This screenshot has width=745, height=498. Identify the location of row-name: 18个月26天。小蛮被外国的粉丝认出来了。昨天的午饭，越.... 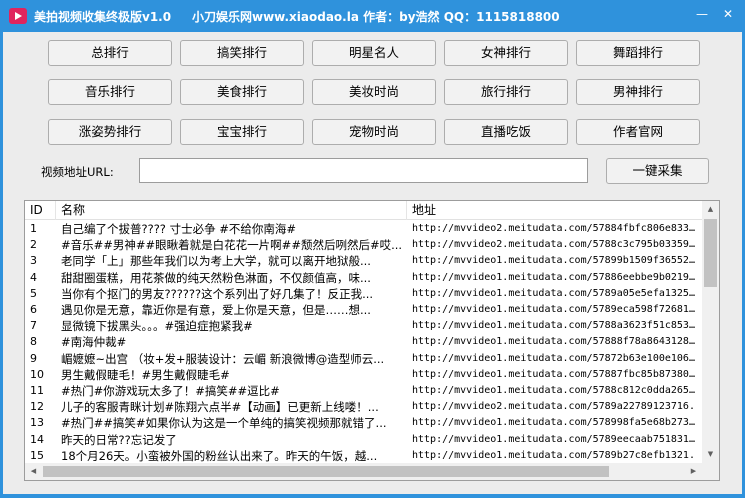
(219, 455).